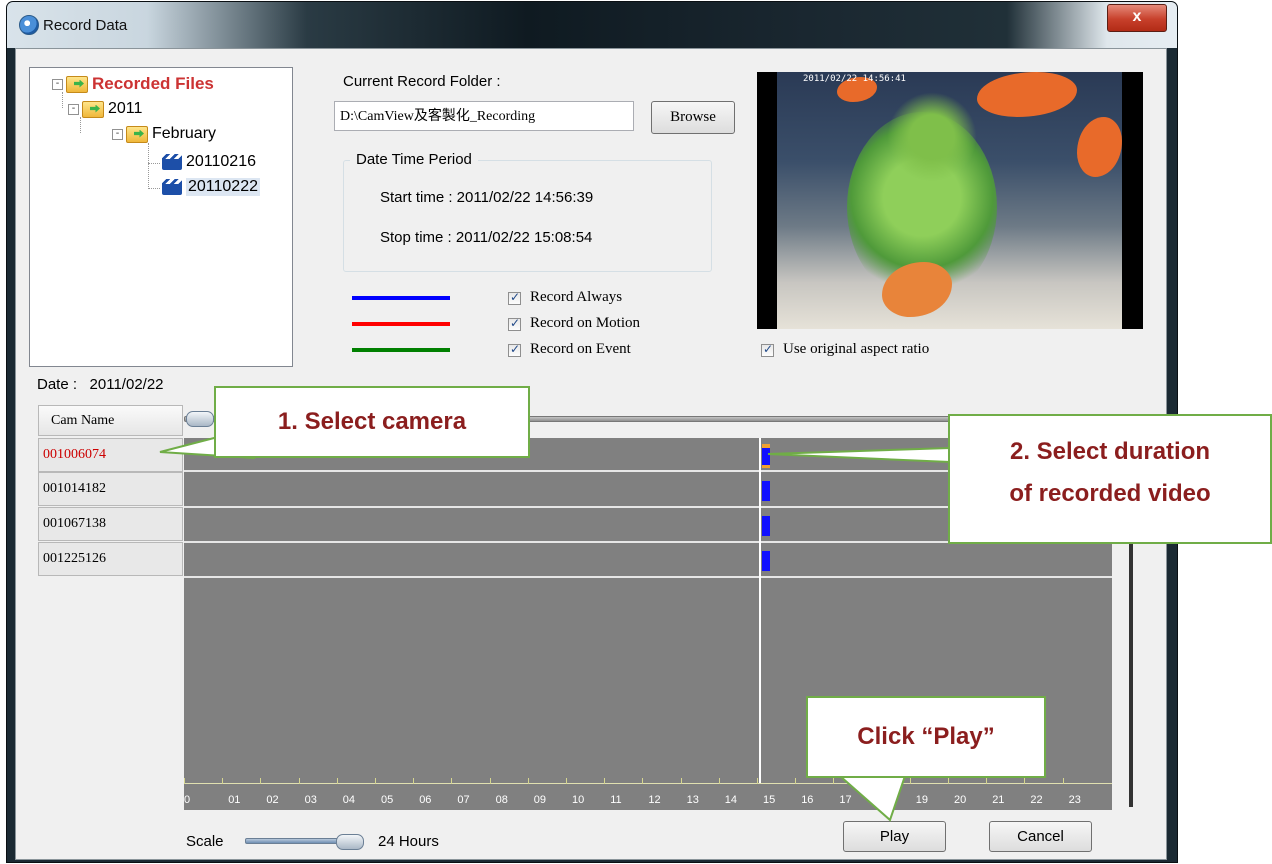 Image resolution: width=1272 pixels, height=864 pixels. What do you see at coordinates (1036, 800) in the screenshot?
I see `axis-tick-label: 22` at bounding box center [1036, 800].